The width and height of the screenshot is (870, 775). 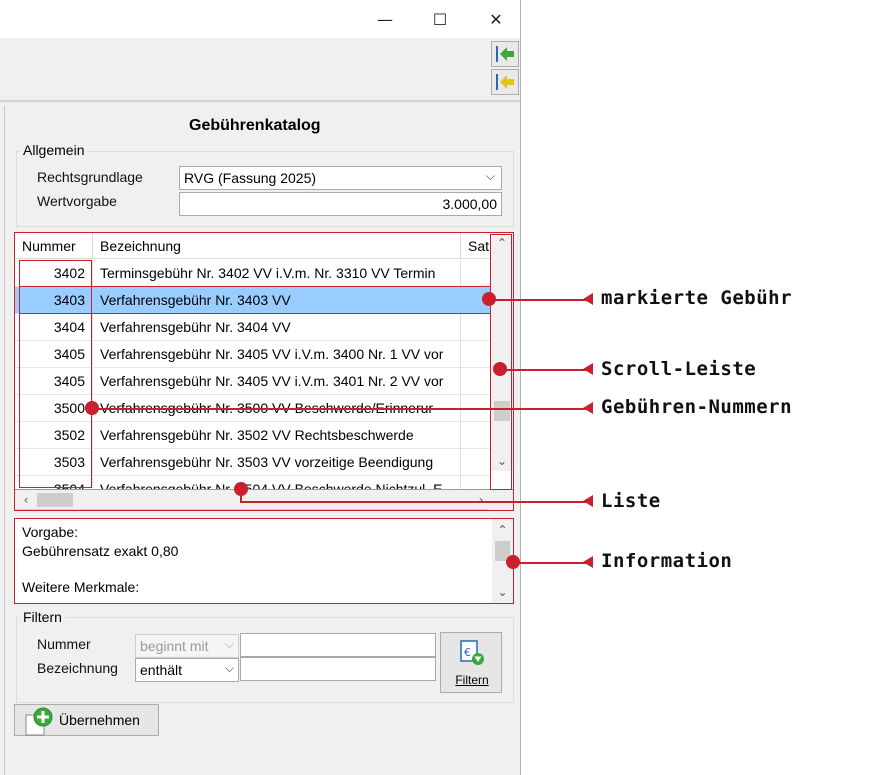 I want to click on minimize-icon: —, so click(x=385, y=19).